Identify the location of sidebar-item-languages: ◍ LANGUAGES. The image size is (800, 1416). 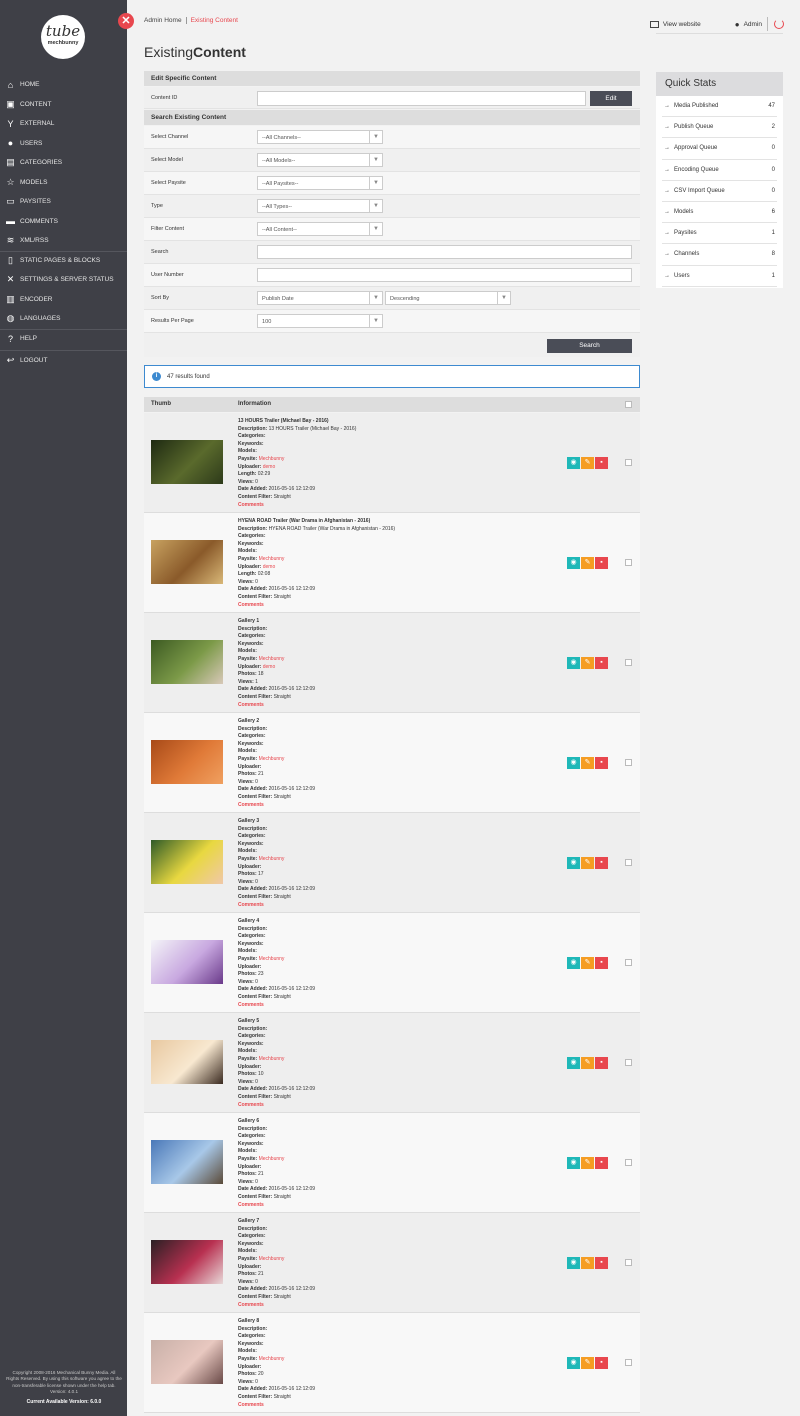
(63, 319).